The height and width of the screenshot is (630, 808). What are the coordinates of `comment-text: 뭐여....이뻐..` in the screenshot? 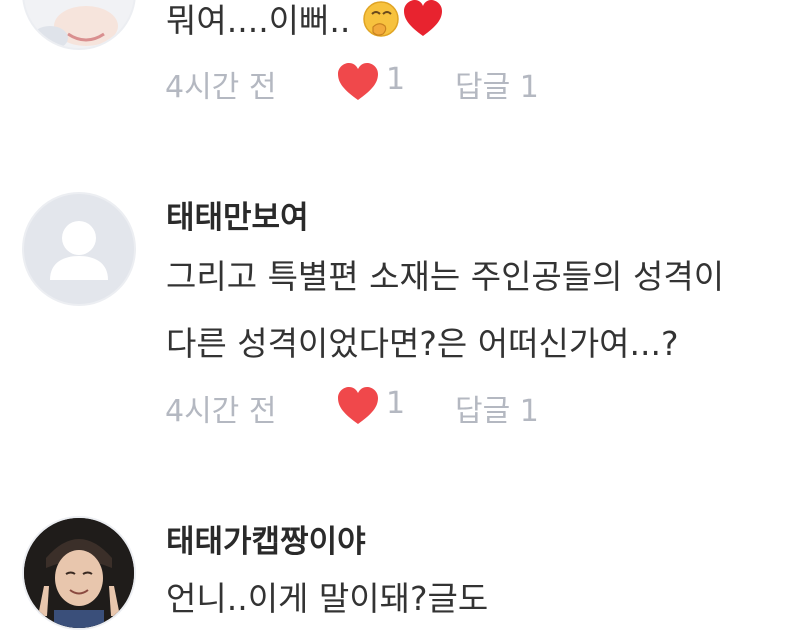 It's located at (305, 23).